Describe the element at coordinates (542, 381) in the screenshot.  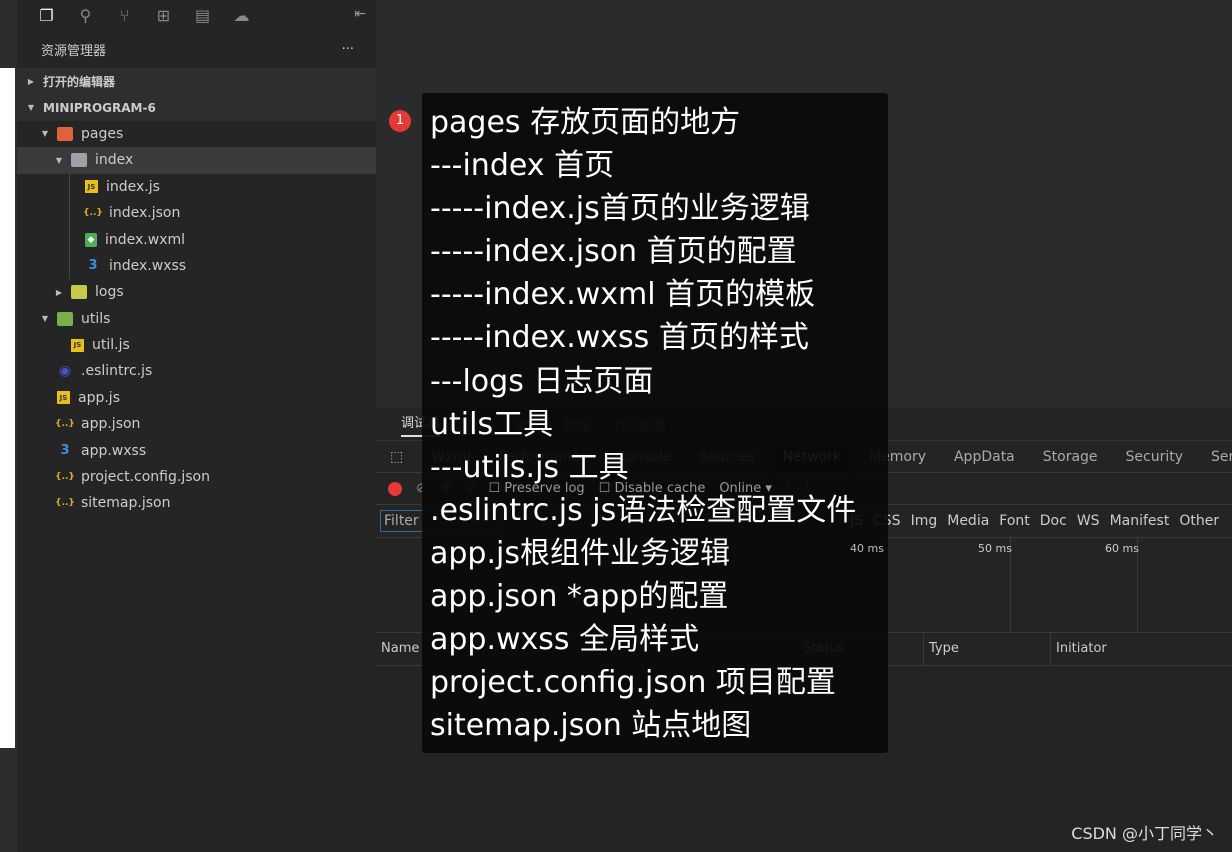
I see `annotation-line: ---logs 日志页面` at that location.